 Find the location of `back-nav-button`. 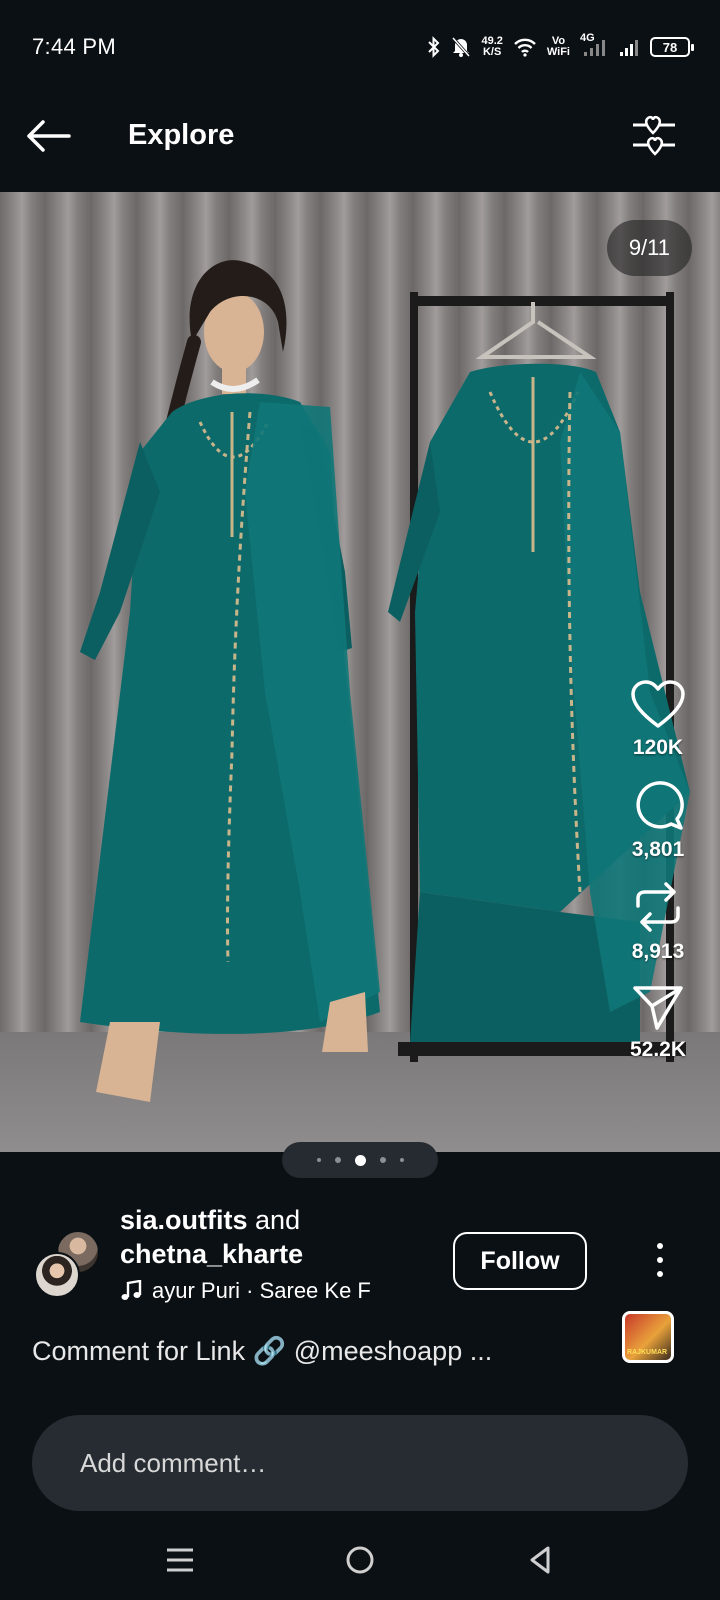

back-nav-button is located at coordinates (540, 1560).